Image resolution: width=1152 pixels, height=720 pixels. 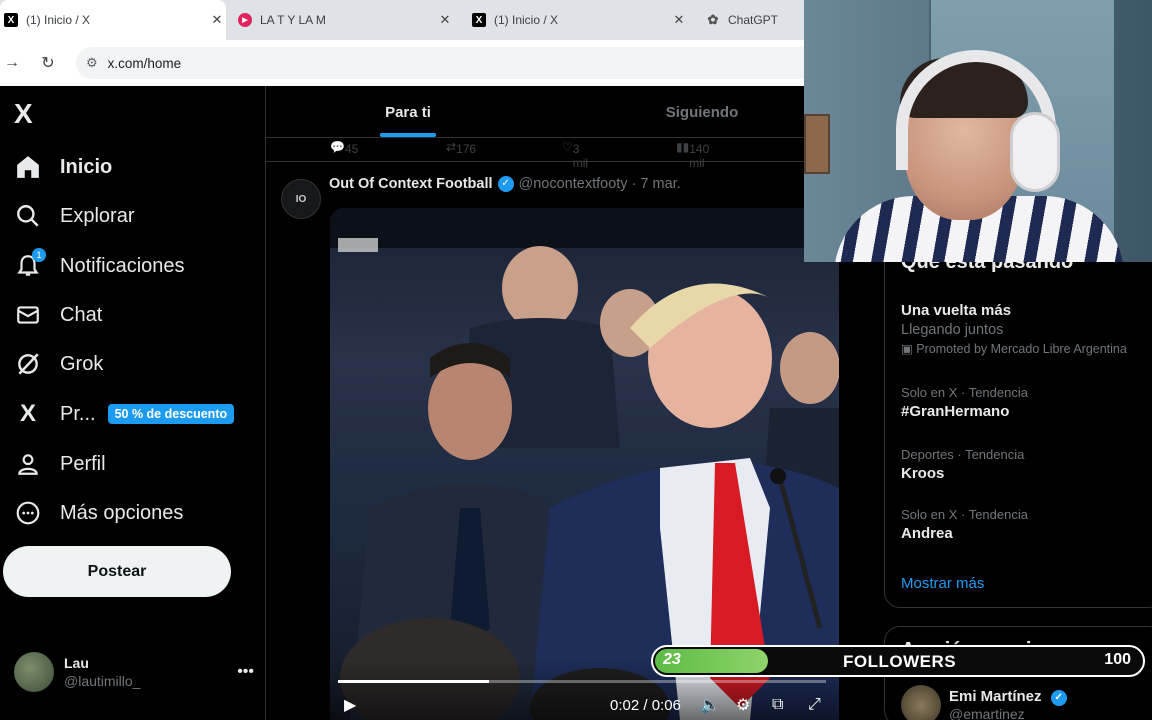 What do you see at coordinates (584, 705) in the screenshot?
I see `video-control-row: ▶ 0:02 / 0:06 🔈 ⚙ ⧉ ⤢` at bounding box center [584, 705].